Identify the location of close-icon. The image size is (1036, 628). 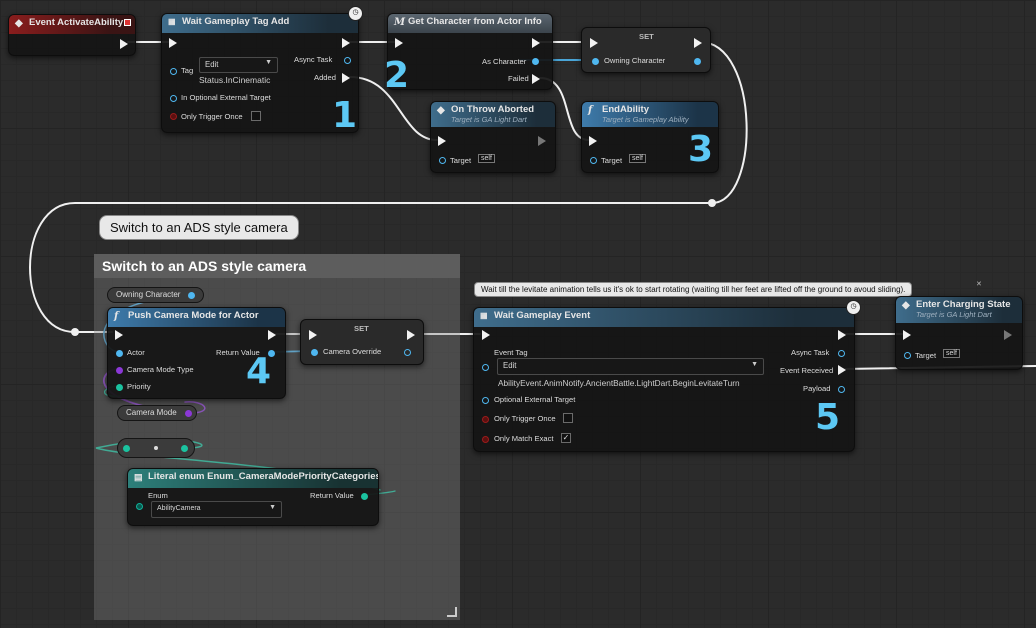
(127, 22).